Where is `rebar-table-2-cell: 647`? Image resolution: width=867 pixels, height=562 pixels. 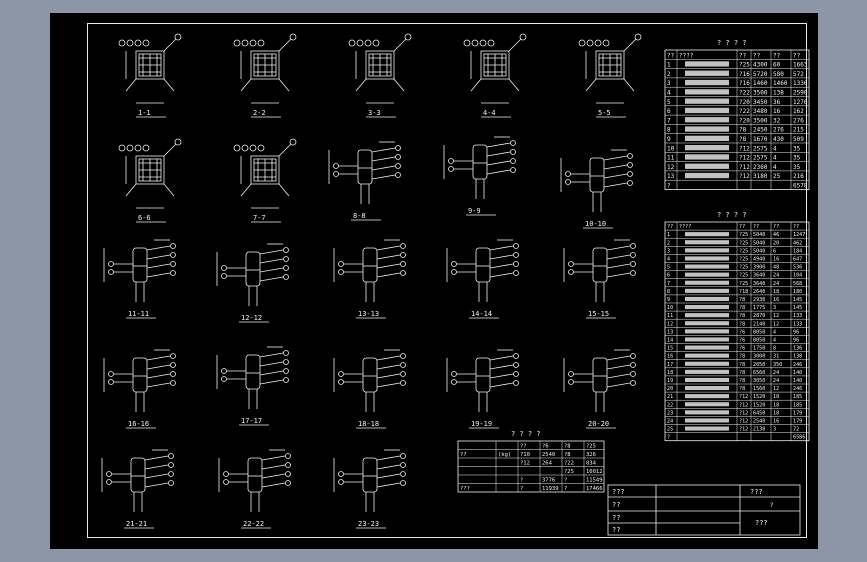 rebar-table-2-cell: 647 is located at coordinates (797, 260).